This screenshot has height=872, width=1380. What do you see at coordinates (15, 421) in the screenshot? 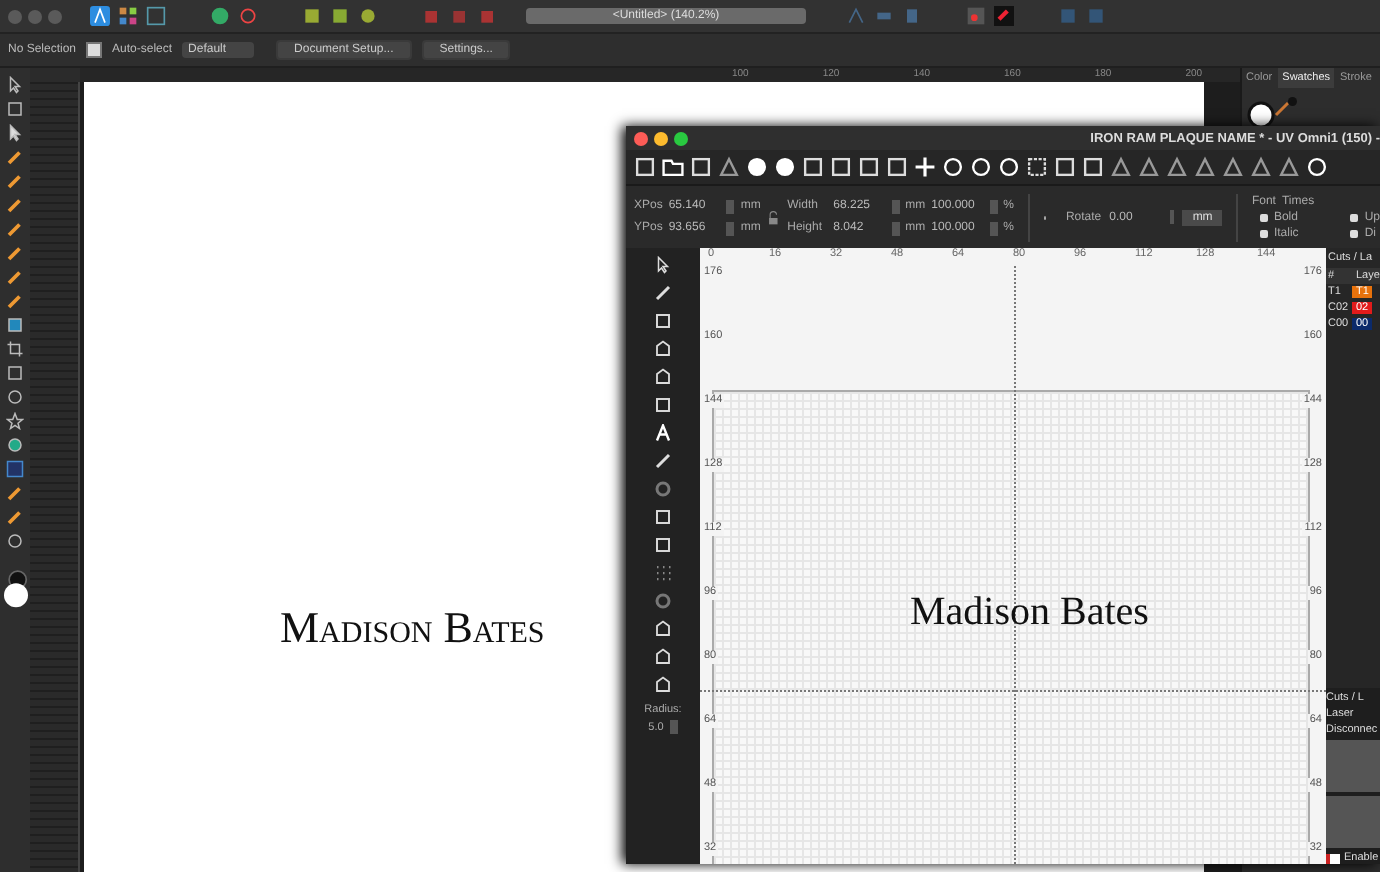
I see `star-tool-icon` at bounding box center [15, 421].